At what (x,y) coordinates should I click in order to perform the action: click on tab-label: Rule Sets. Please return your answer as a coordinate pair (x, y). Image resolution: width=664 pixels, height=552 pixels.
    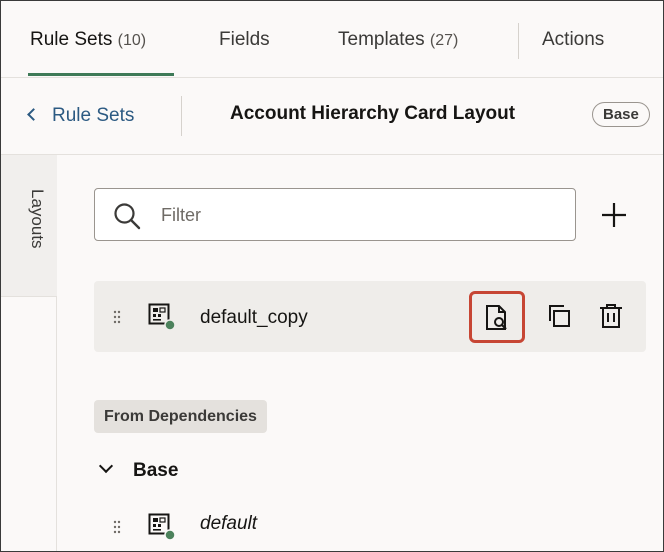
    Looking at the image, I should click on (71, 39).